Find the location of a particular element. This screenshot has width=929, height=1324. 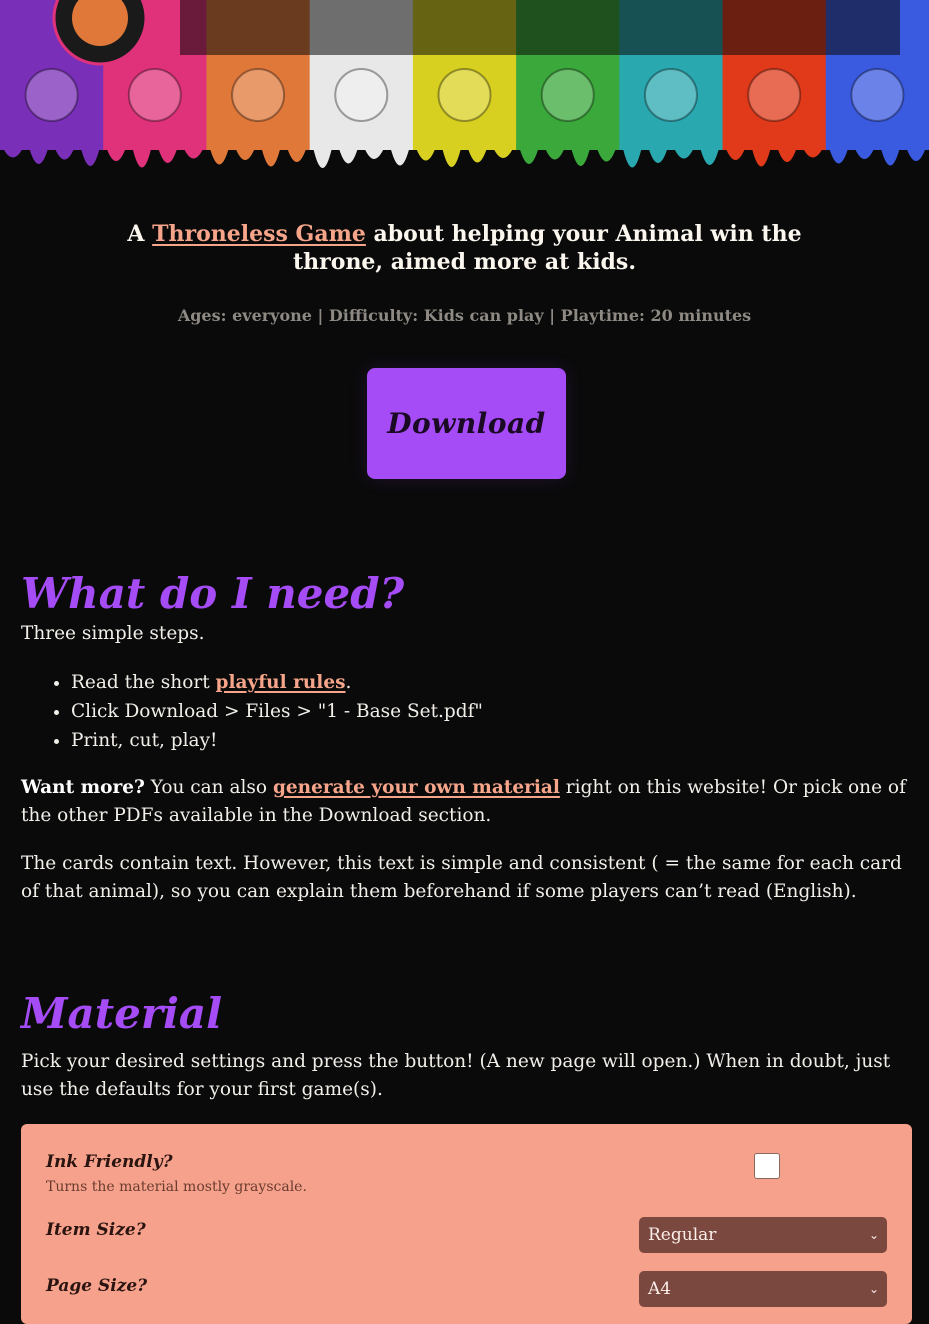

item-size-label: Item Size? is located at coordinates (96, 1230).